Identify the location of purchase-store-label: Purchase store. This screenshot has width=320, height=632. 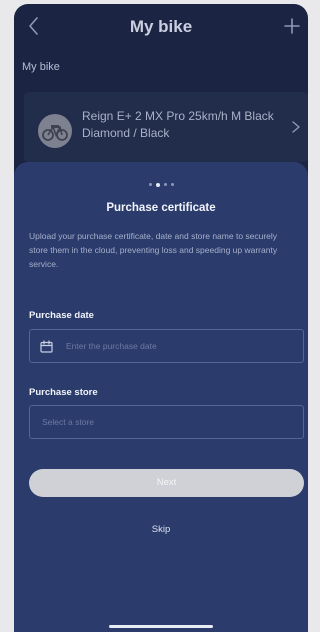
(63, 392).